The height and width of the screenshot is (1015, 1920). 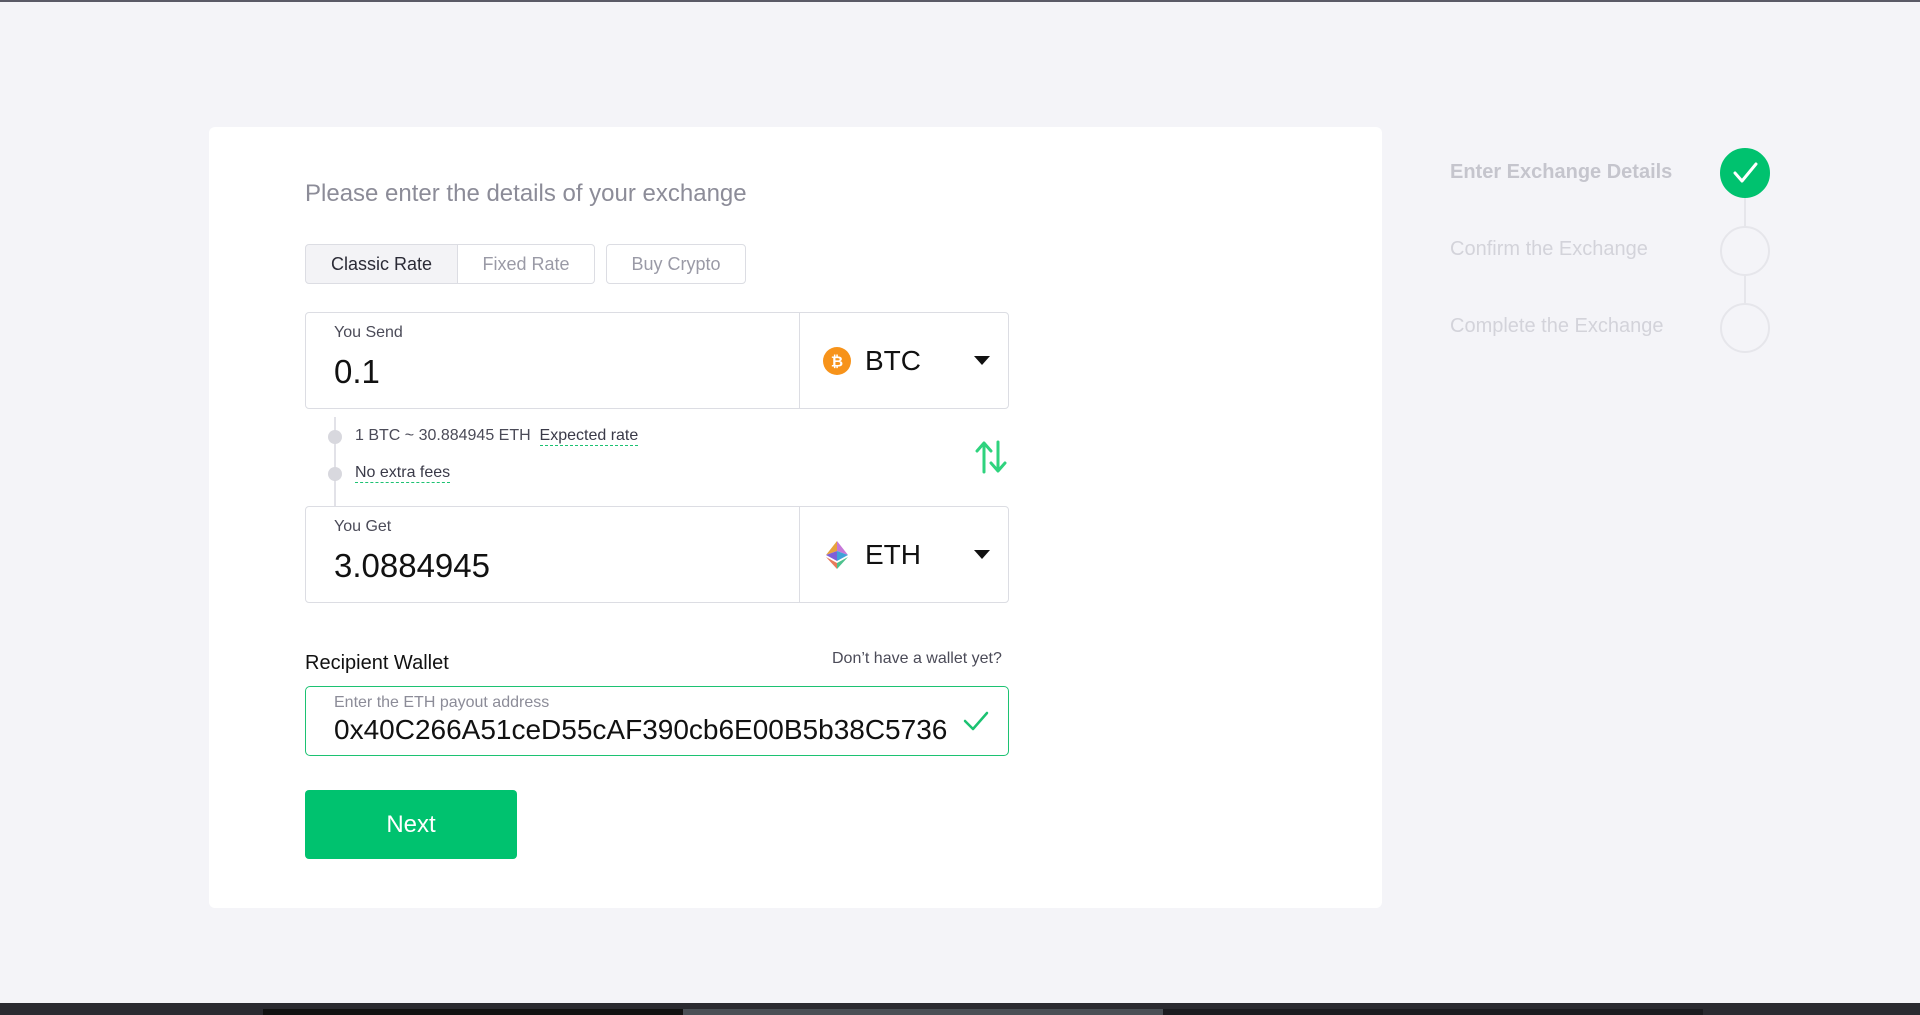 I want to click on send-field: You Send ₿ BTC, so click(x=657, y=360).